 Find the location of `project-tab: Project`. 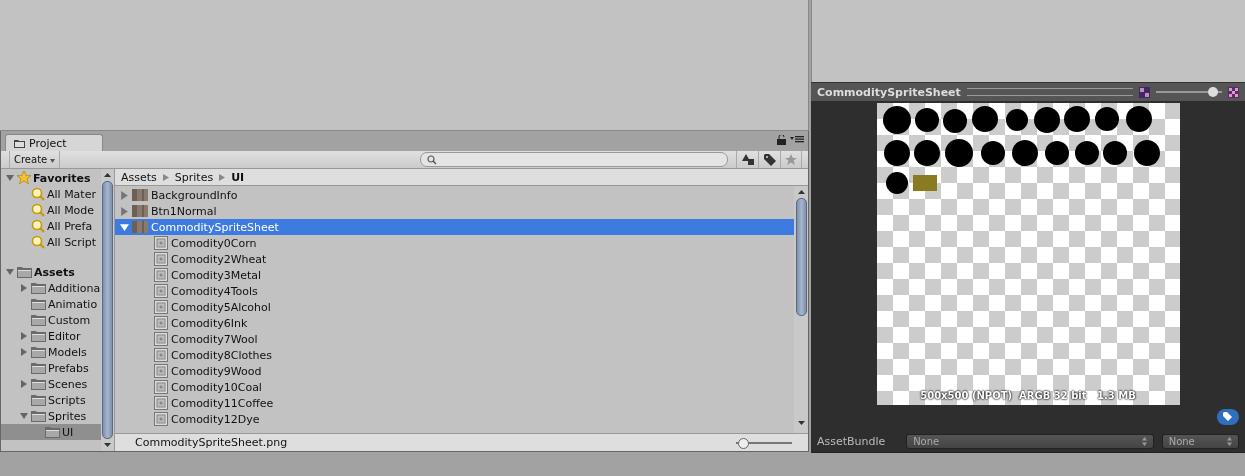

project-tab: Project is located at coordinates (54, 142).